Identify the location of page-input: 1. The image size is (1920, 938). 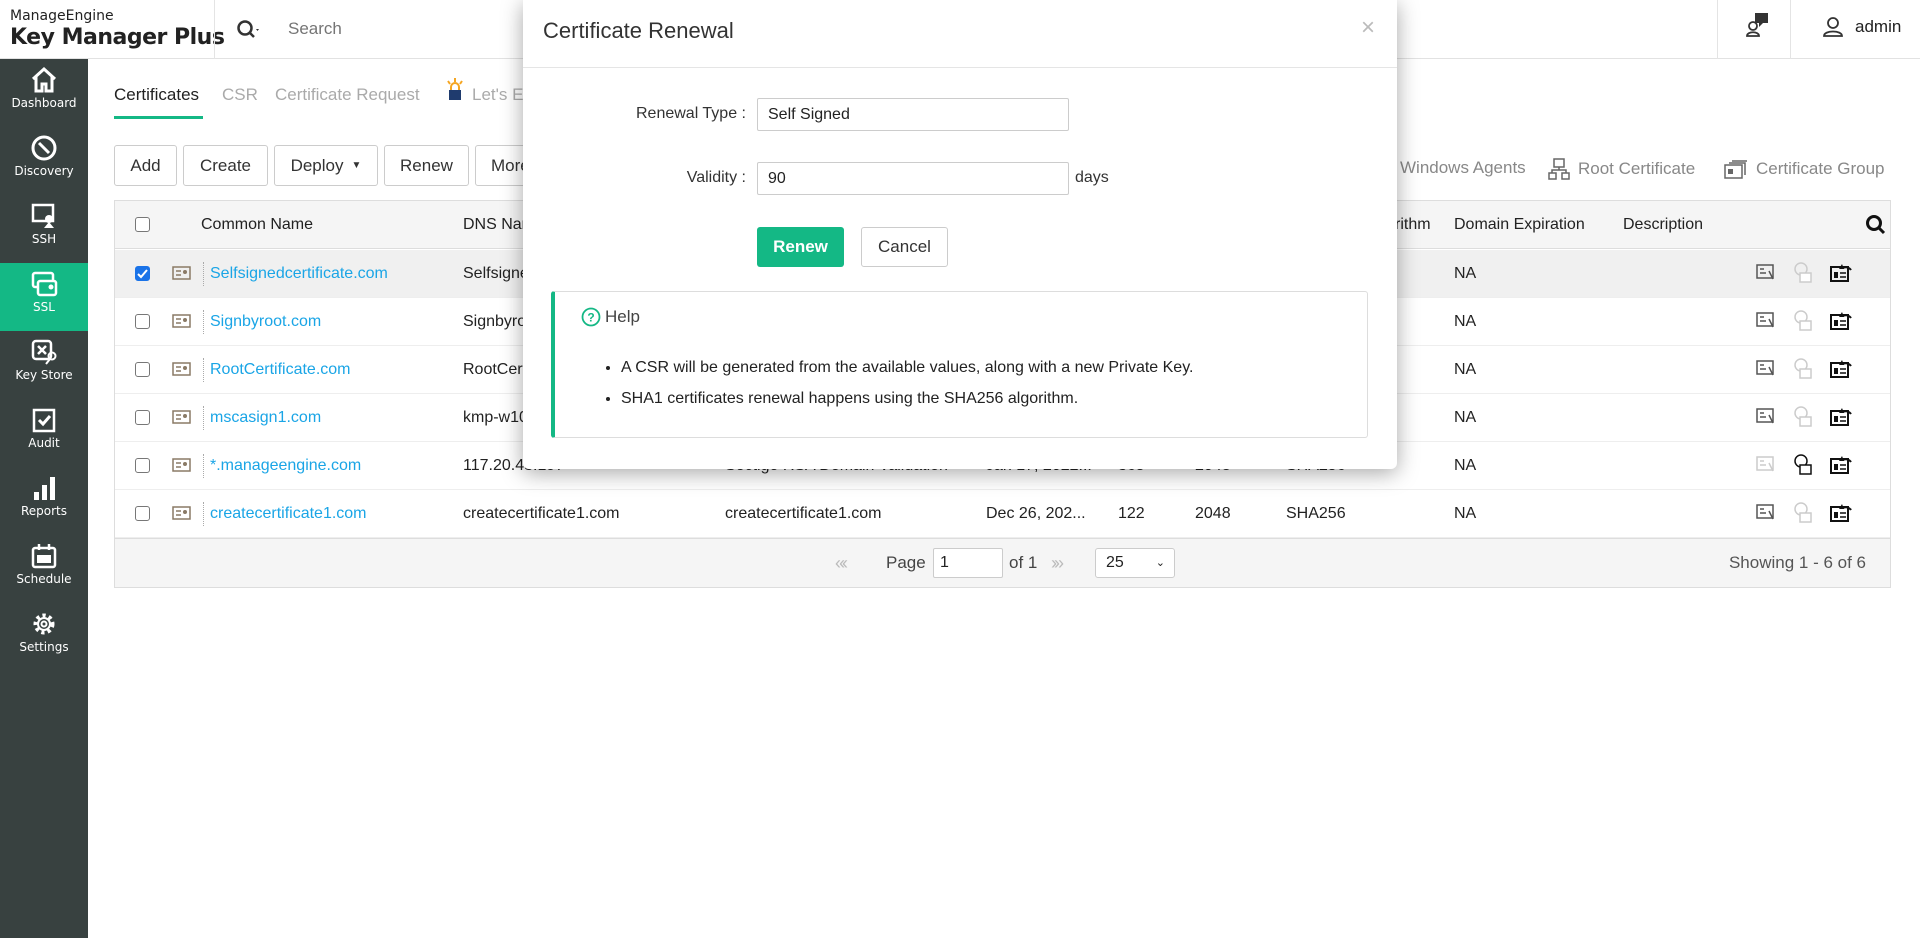
(968, 563).